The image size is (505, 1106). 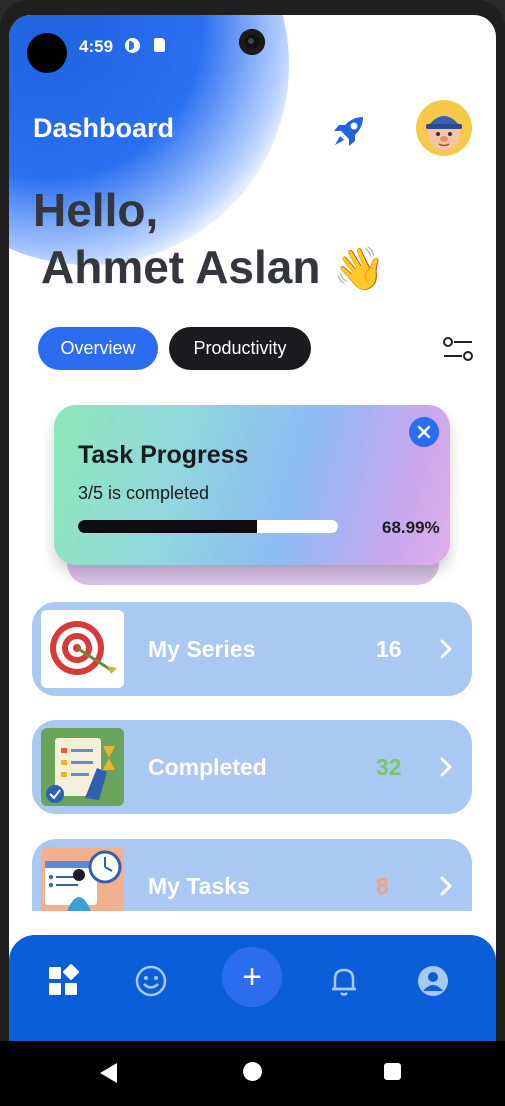 I want to click on list-item-my-tasks: My Tasks 8, so click(x=252, y=875).